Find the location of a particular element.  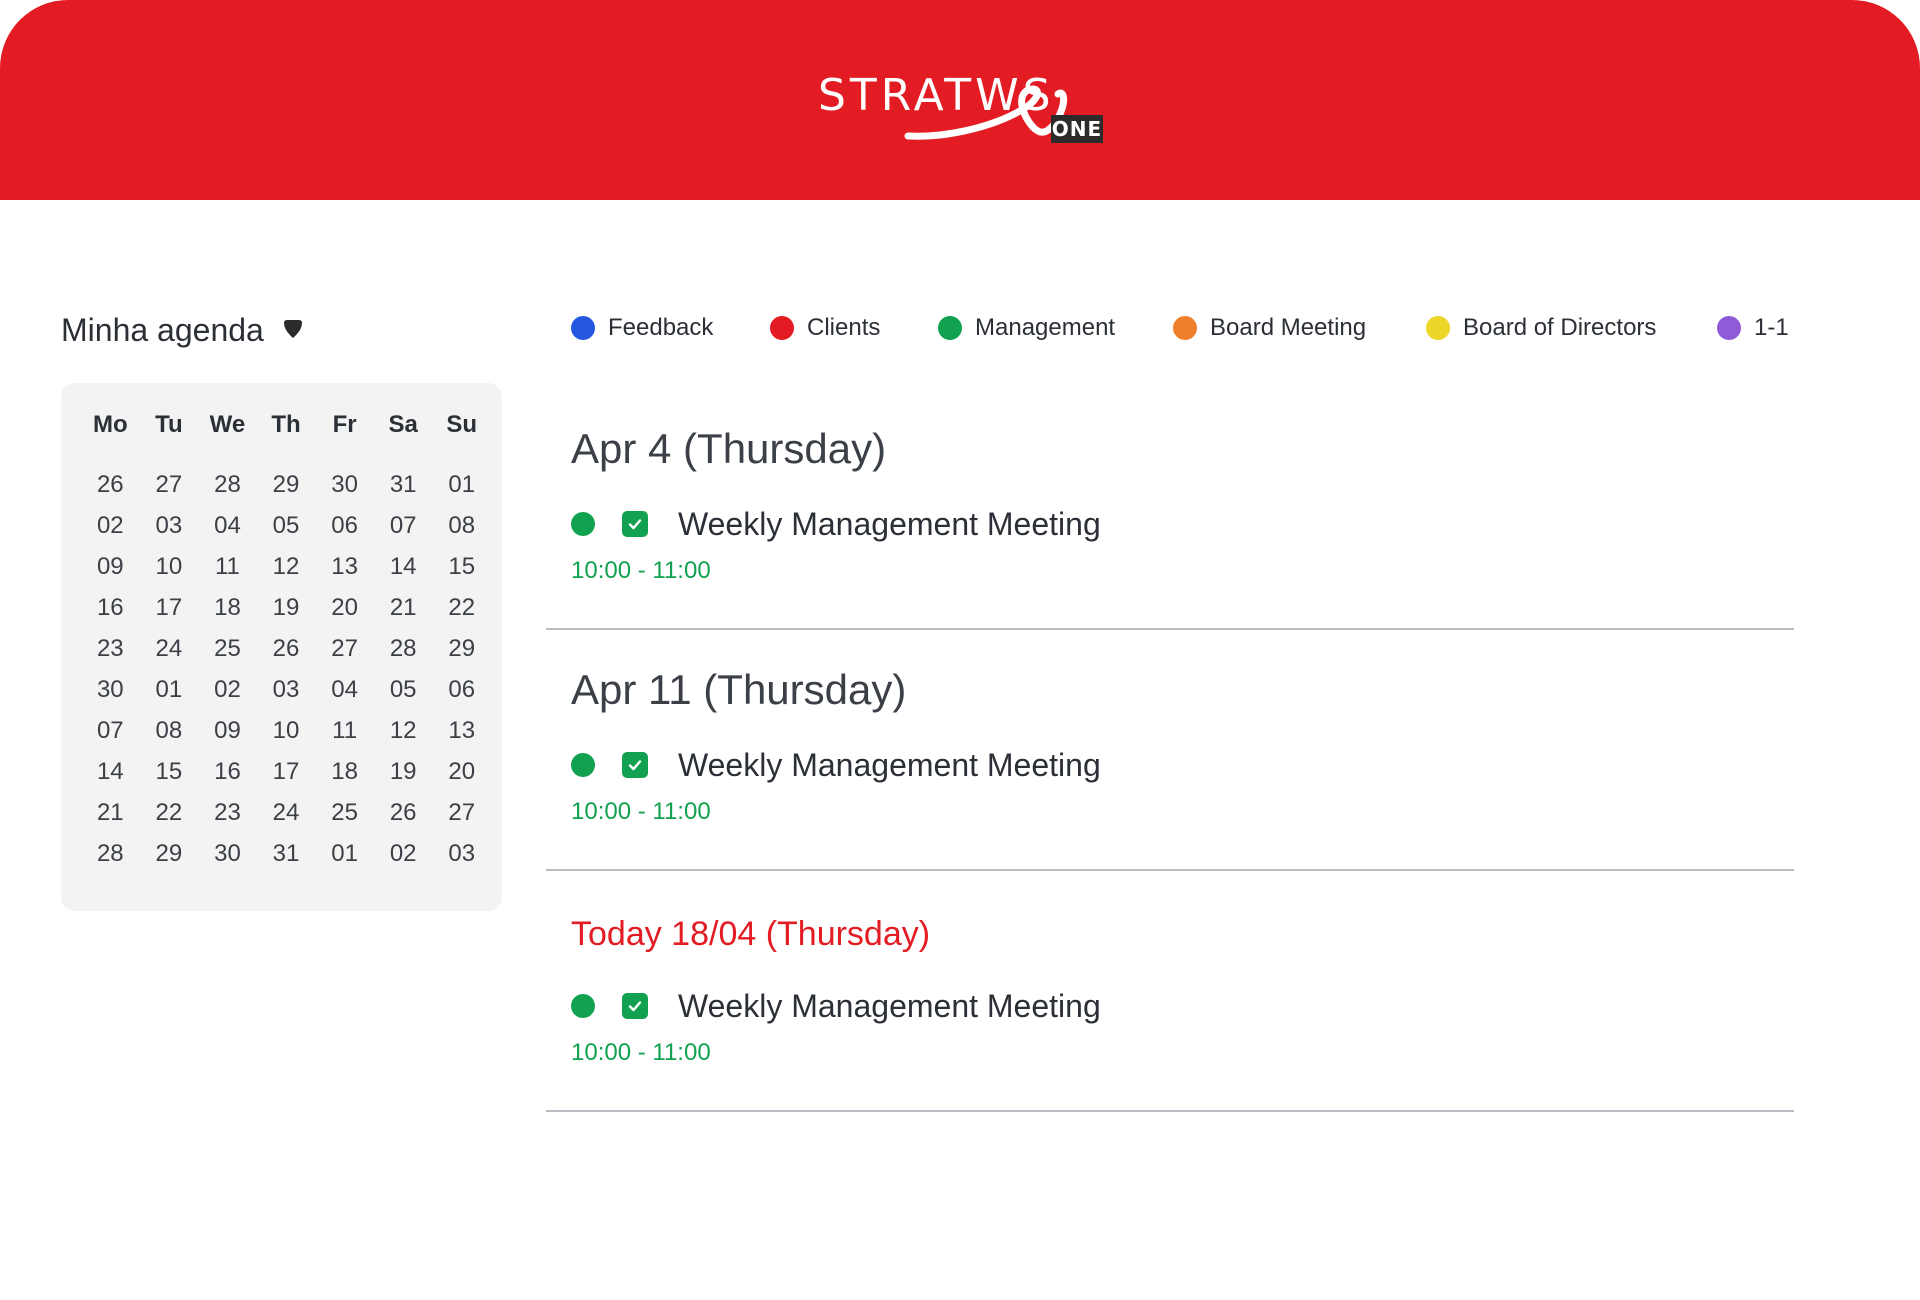

calendar-week-row: 02 03 04 05 06 07 08 is located at coordinates (286, 532).